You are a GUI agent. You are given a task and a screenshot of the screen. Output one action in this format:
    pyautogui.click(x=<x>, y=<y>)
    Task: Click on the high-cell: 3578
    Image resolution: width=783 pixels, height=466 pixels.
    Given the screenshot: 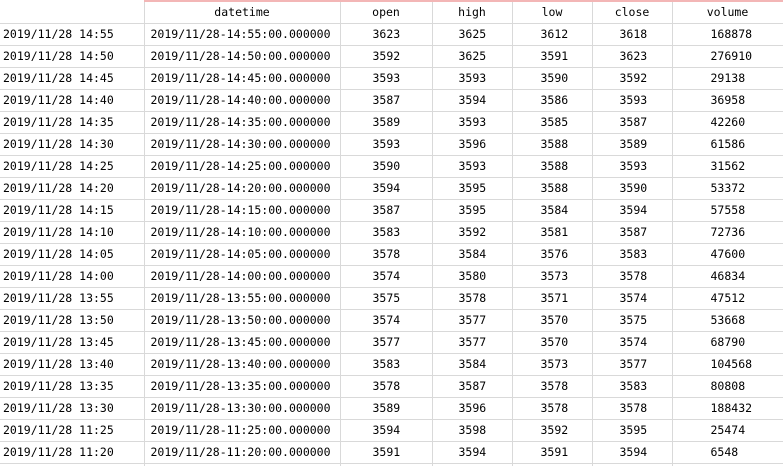 What is the action you would take?
    pyautogui.click(x=472, y=298)
    